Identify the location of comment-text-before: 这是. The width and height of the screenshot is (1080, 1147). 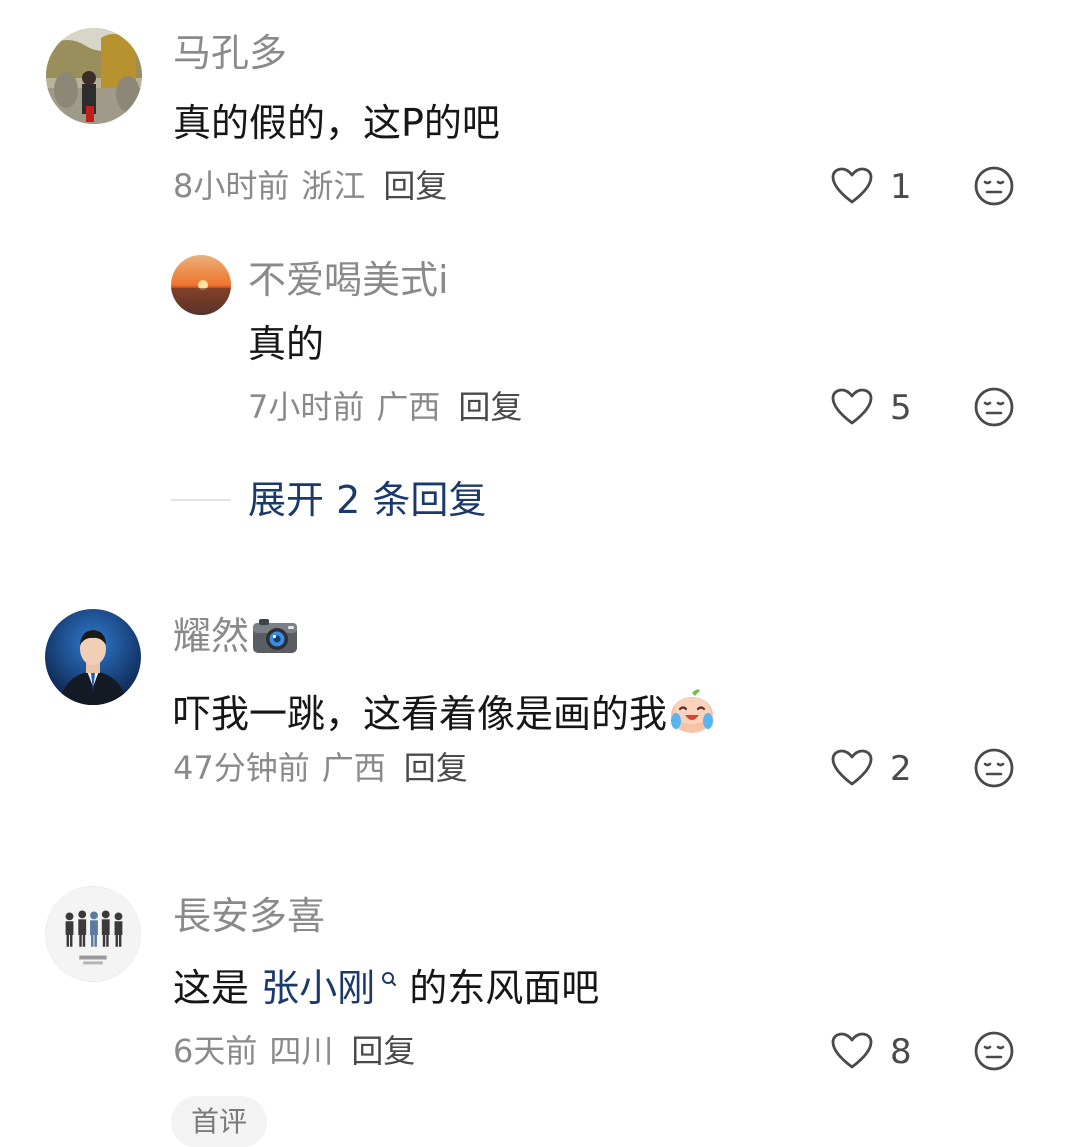
(217, 988).